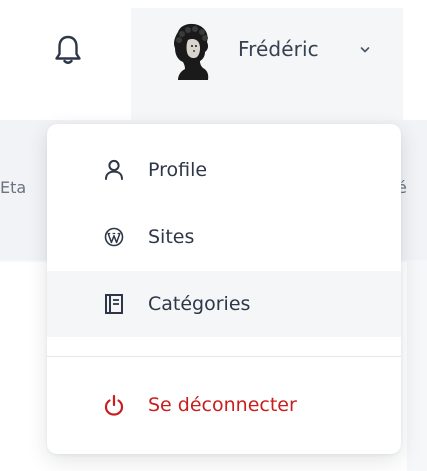 The image size is (427, 471). I want to click on menu-item-label: Profile, so click(178, 170).